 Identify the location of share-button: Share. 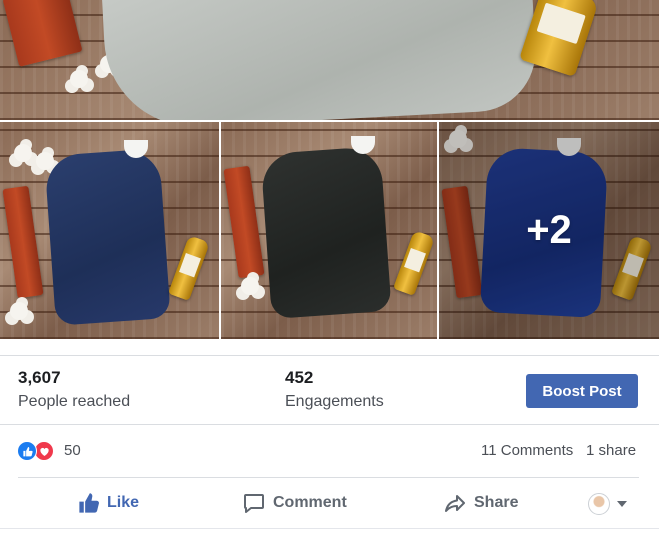
(480, 503).